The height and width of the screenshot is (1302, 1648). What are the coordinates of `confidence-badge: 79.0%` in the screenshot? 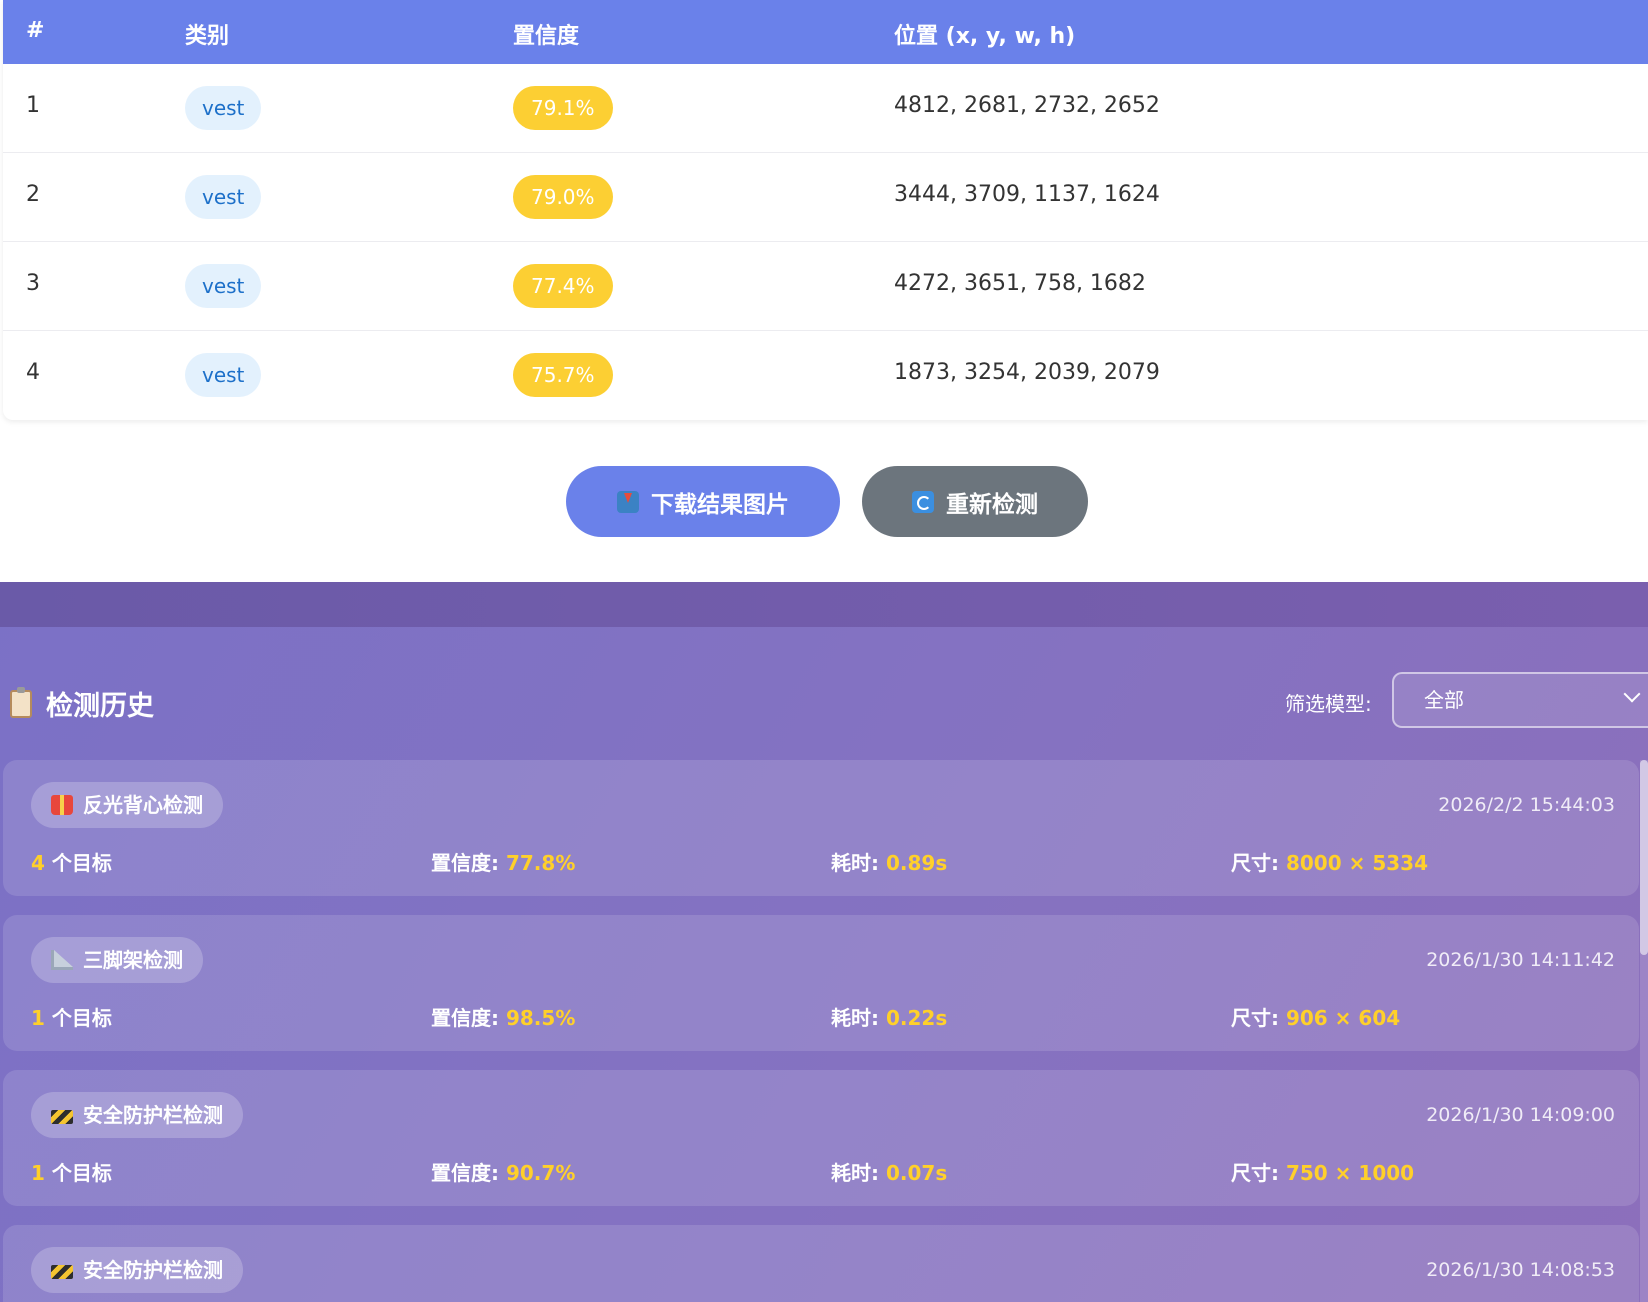 It's located at (563, 197).